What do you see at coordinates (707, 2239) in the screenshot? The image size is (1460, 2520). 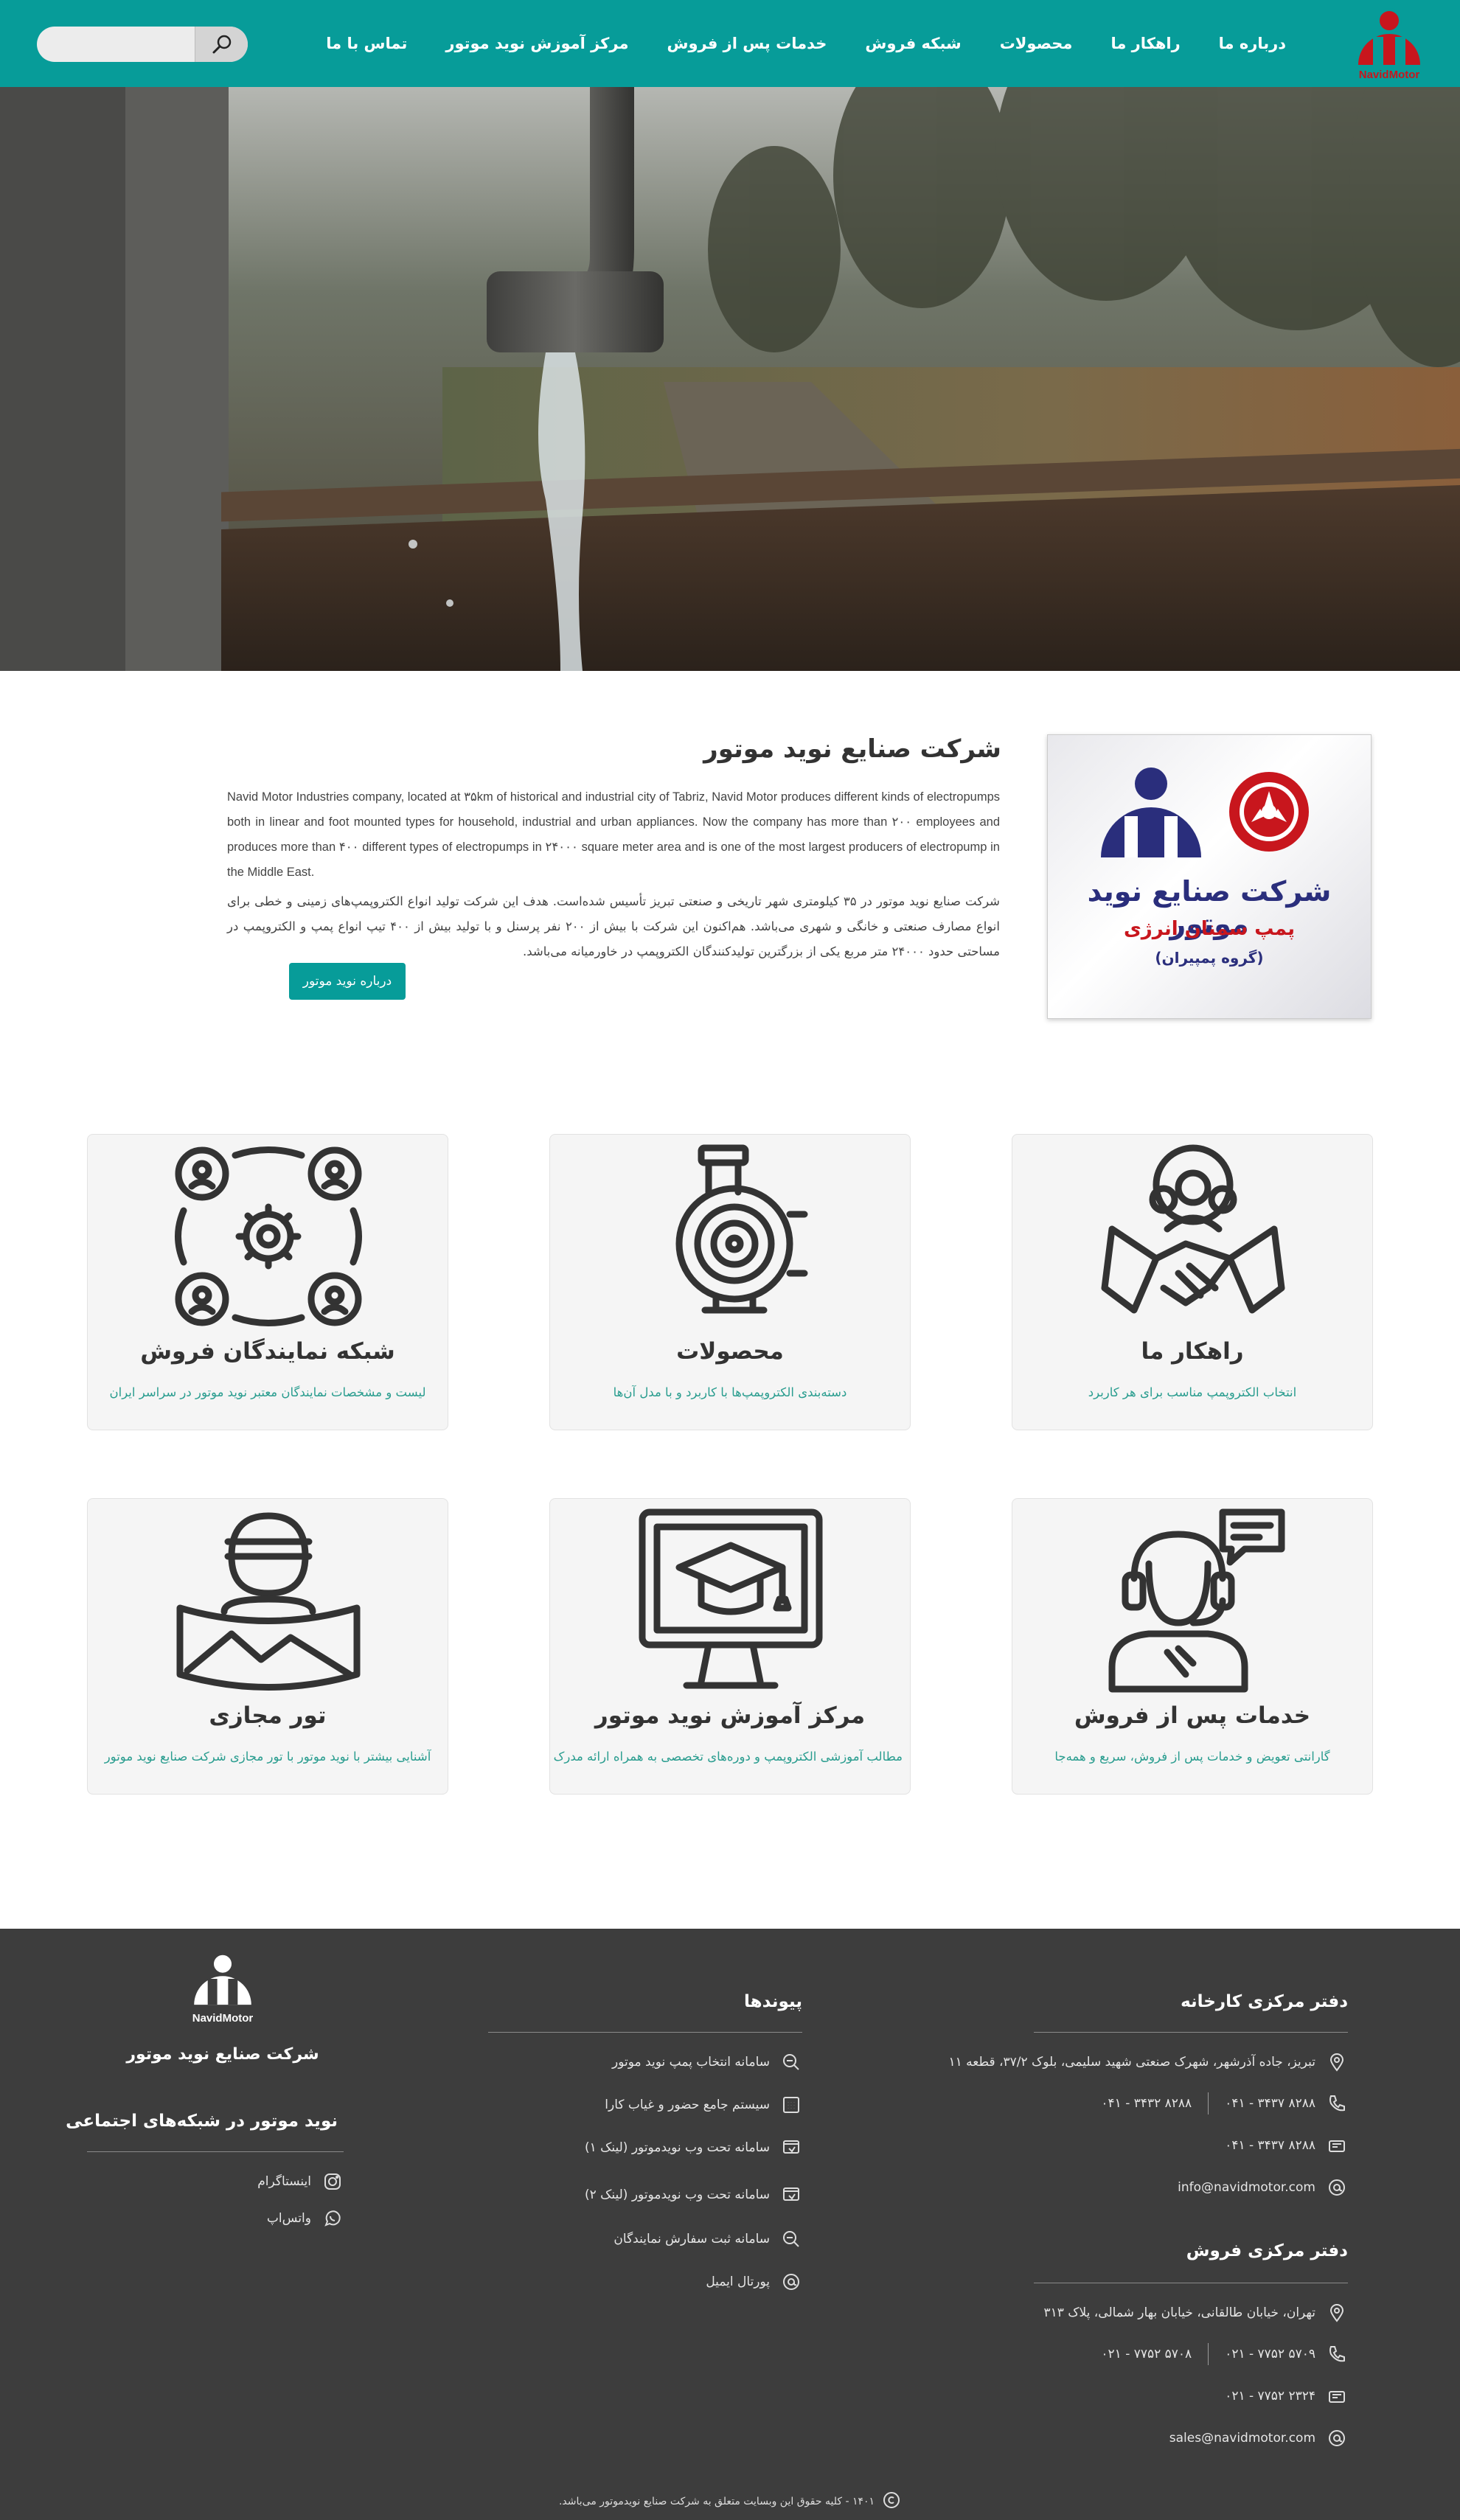 I see `footer-link-order-registration: سامانه ثبت سفارش نمایندگان` at bounding box center [707, 2239].